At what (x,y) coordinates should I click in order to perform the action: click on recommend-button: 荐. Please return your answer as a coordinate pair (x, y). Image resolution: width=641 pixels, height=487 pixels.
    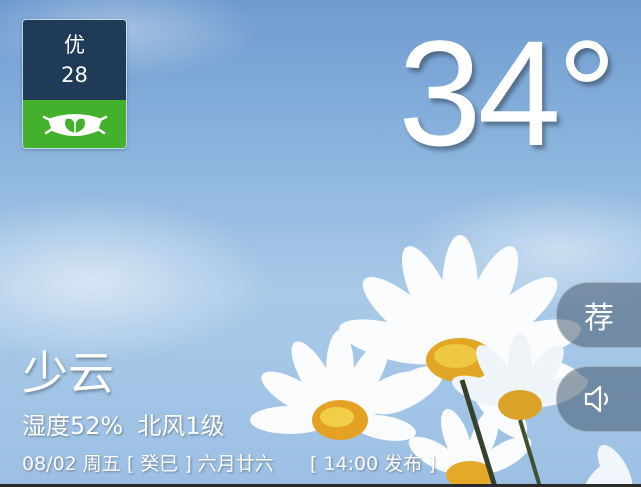
    Looking at the image, I should click on (598, 315).